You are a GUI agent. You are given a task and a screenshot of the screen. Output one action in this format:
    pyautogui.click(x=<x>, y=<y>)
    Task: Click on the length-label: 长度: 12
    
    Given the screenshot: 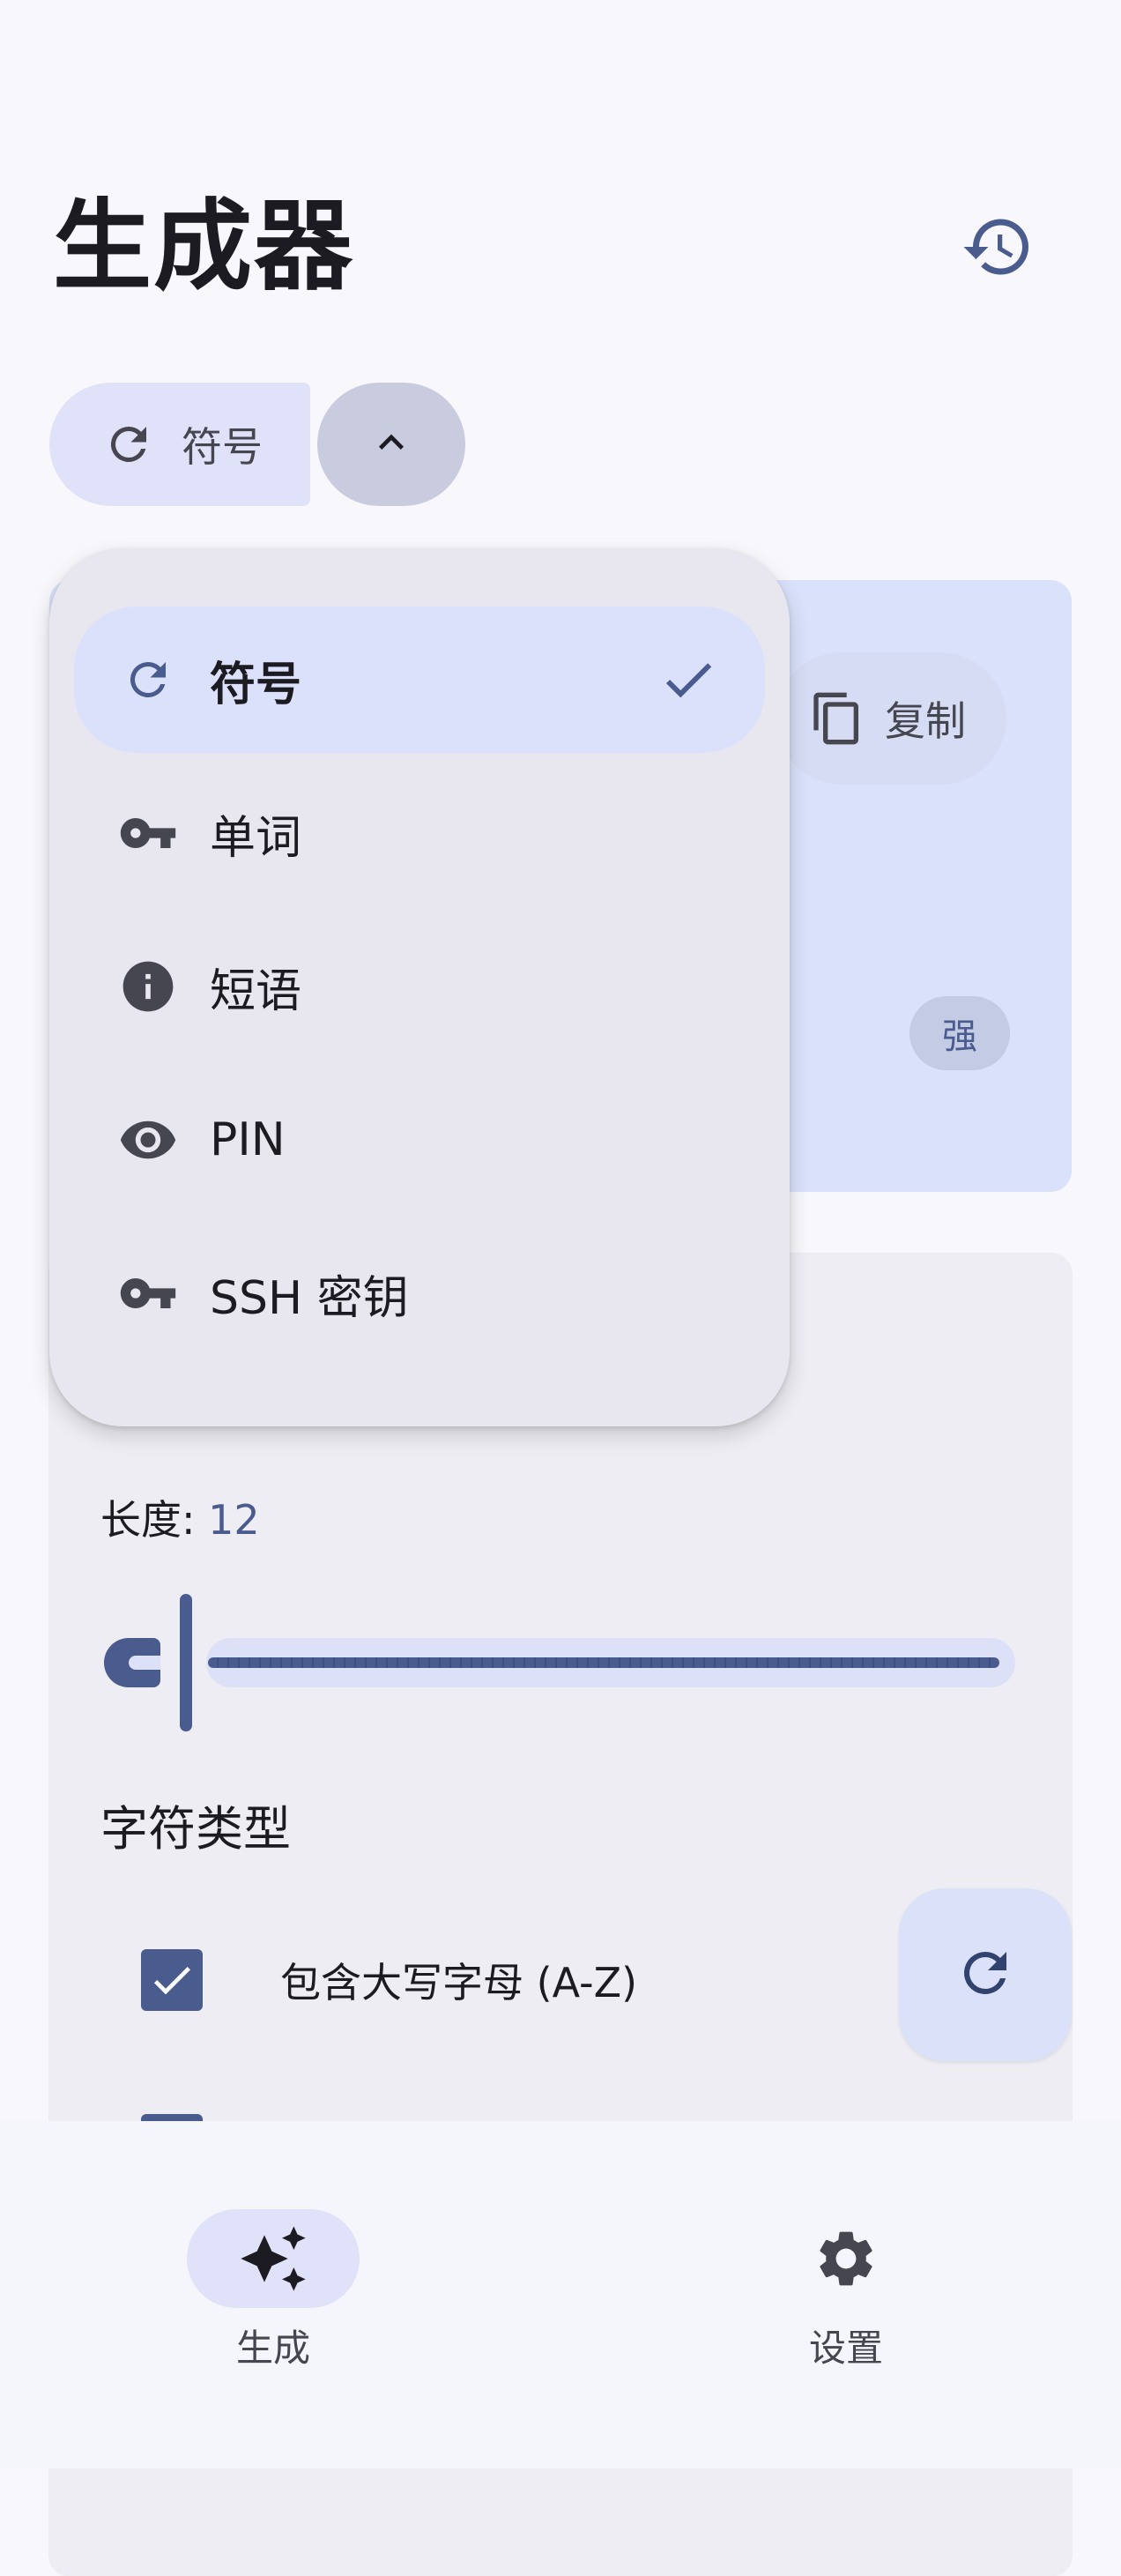 What is the action you would take?
    pyautogui.click(x=180, y=1517)
    